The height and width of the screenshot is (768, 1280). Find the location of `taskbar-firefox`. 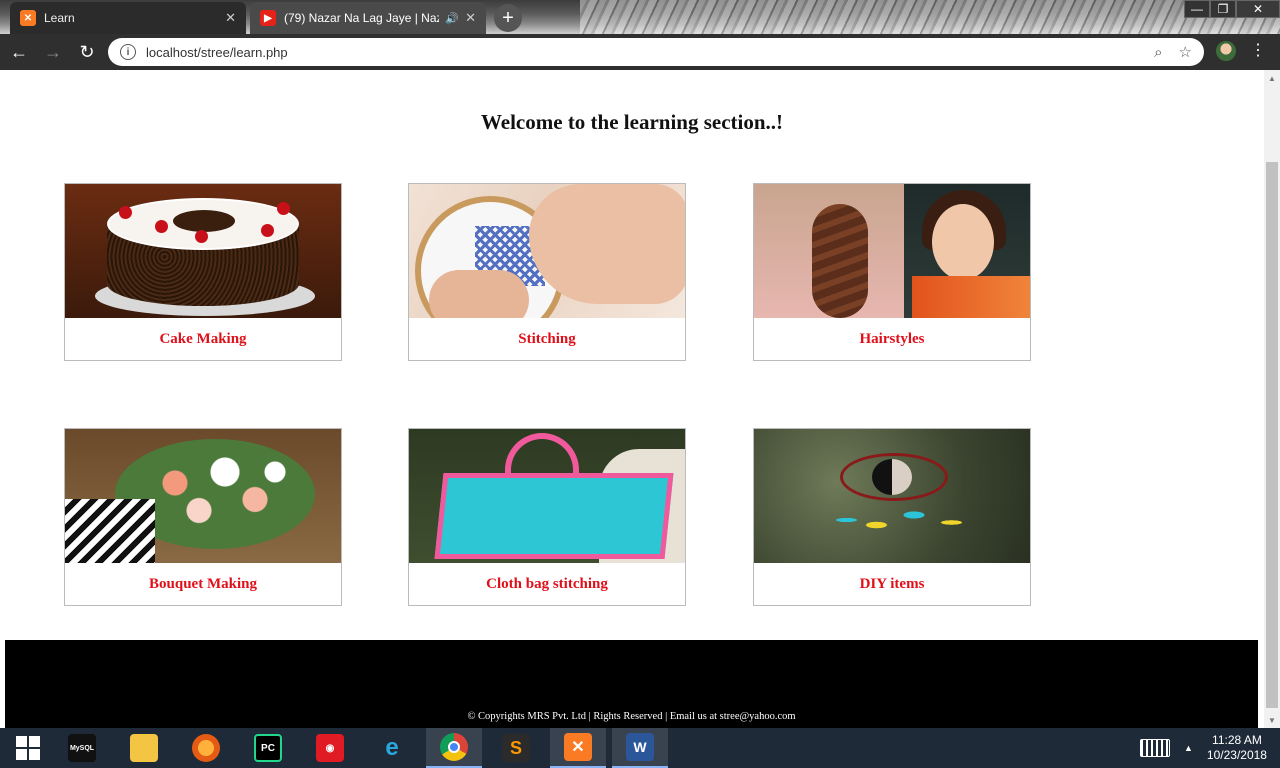

taskbar-firefox is located at coordinates (206, 748).